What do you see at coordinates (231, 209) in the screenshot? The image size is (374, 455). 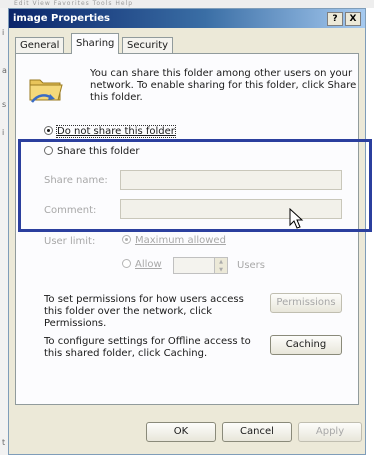 I see `comment-input` at bounding box center [231, 209].